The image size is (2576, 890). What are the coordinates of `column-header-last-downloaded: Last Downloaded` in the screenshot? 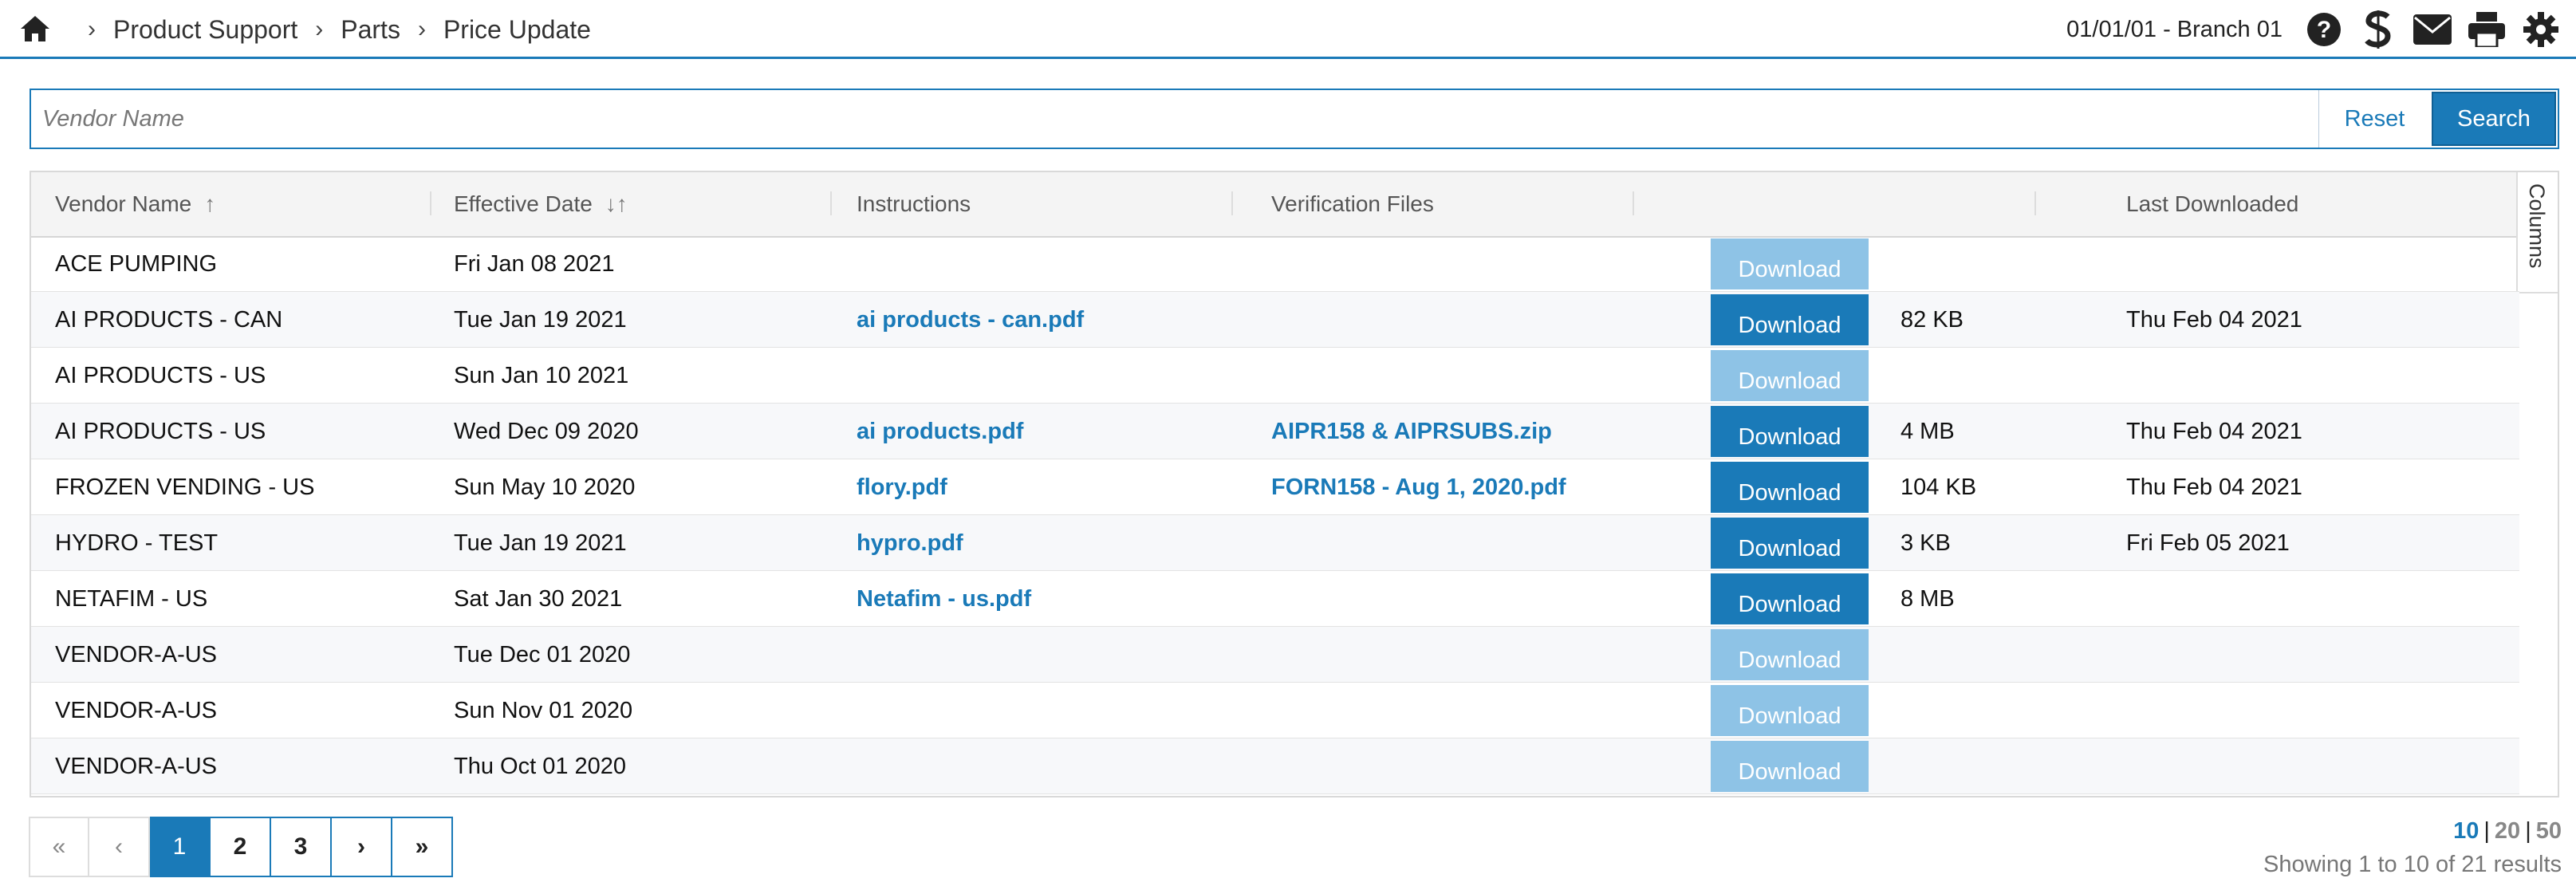 It's located at (2212, 204).